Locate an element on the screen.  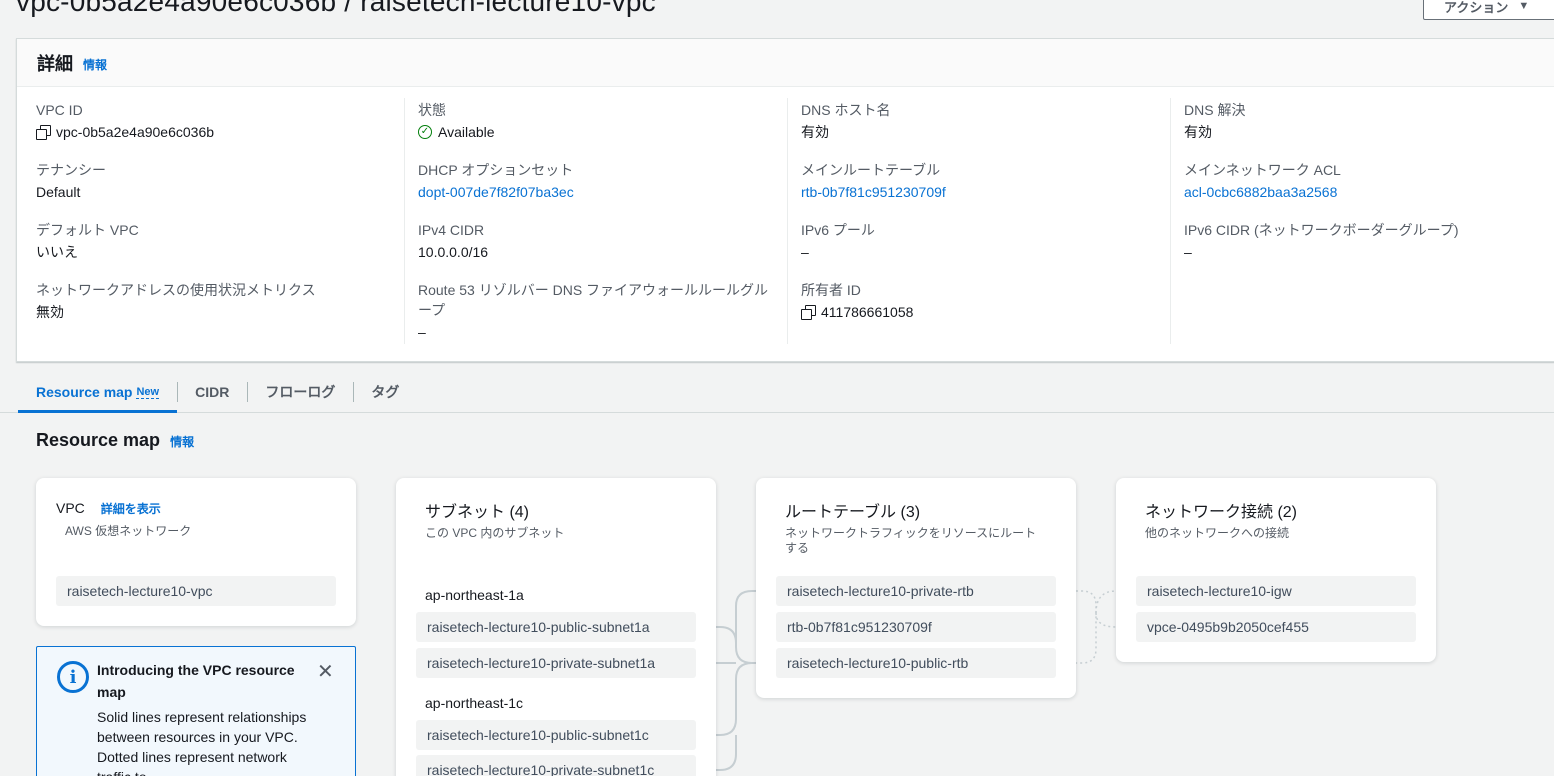
route53-label-line1: Route 53 リゾルバー DNS ファイアウォールルールグル is located at coordinates (593, 290).